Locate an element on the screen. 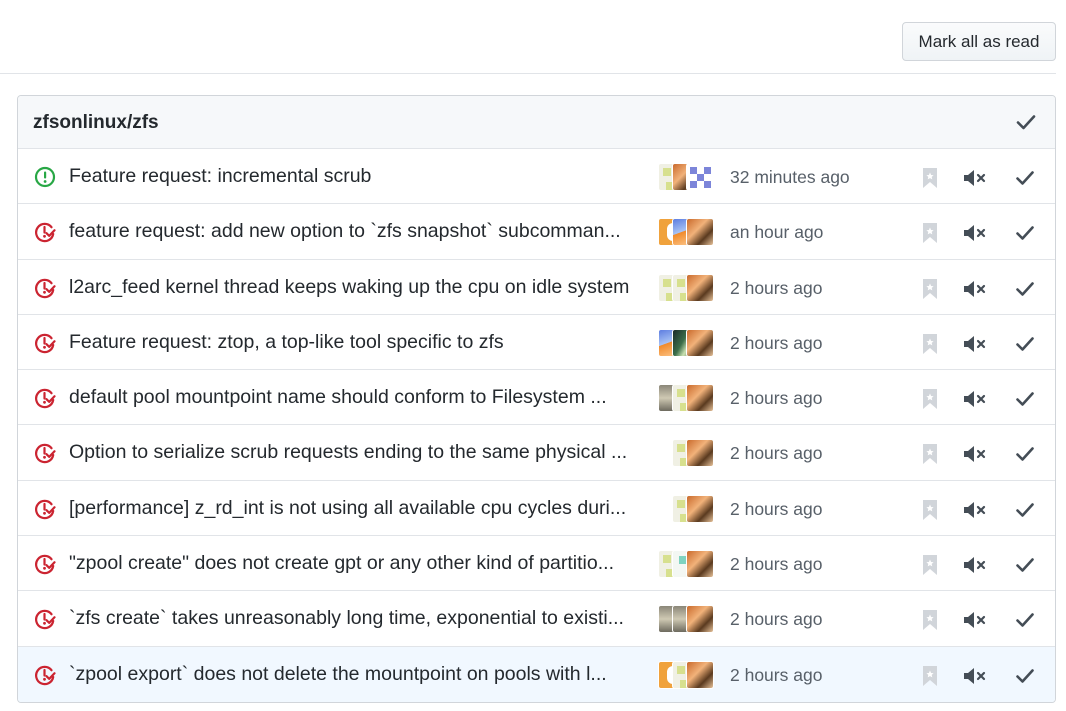 The image size is (1066, 711). repo-header: zfsonlinux/zfs is located at coordinates (536, 122).